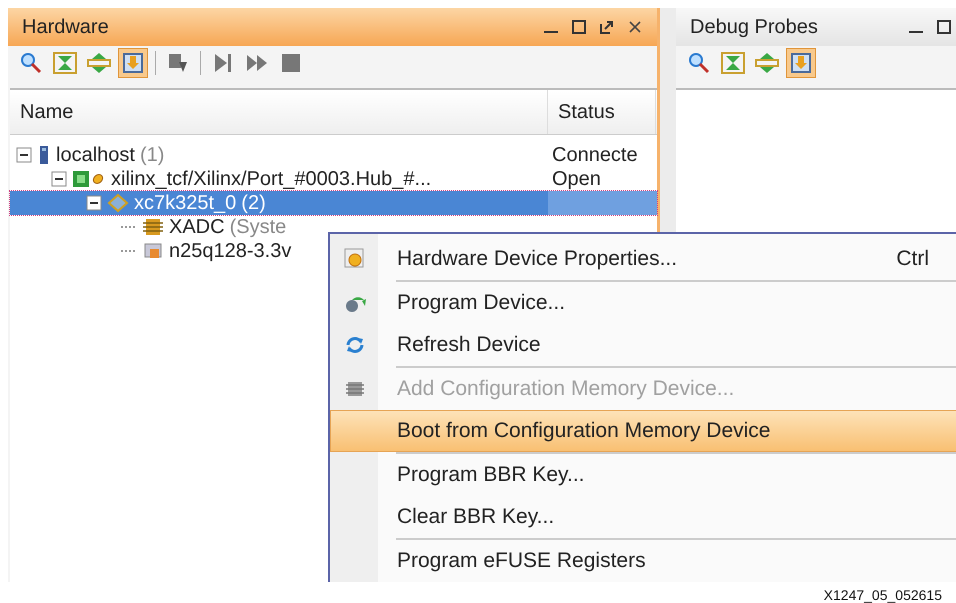 This screenshot has width=956, height=603. Describe the element at coordinates (197, 227) in the screenshot. I see `node-name: XADC` at that location.